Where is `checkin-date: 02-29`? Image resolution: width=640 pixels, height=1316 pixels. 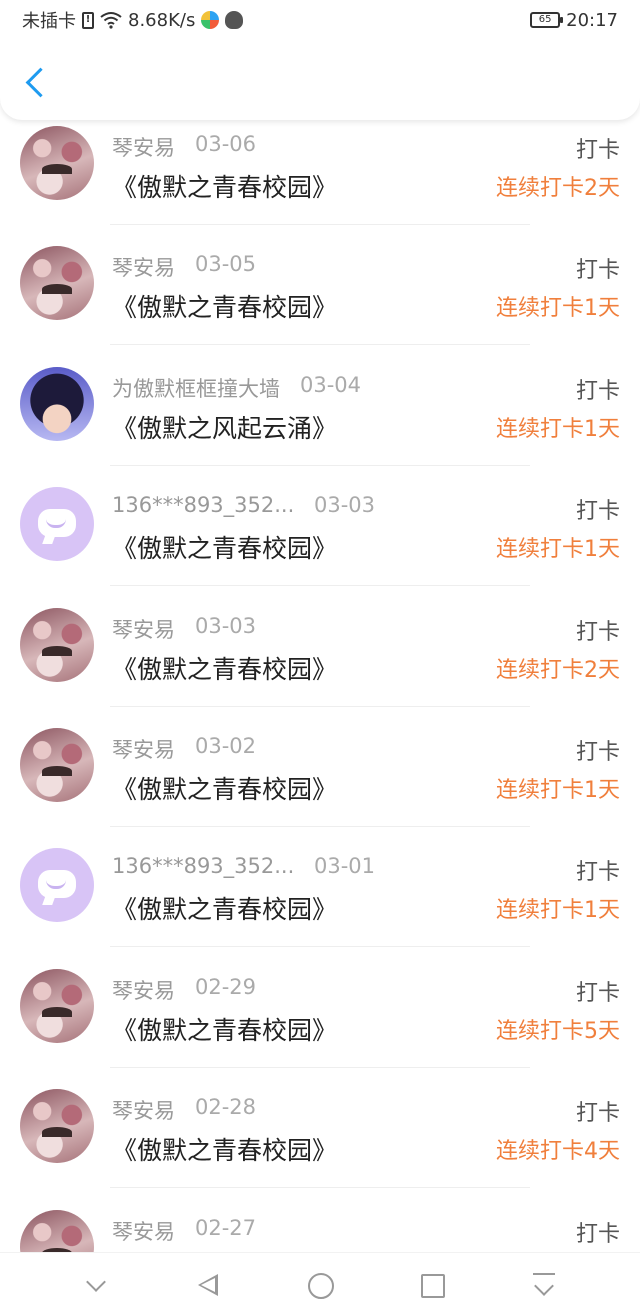 checkin-date: 02-29 is located at coordinates (226, 986).